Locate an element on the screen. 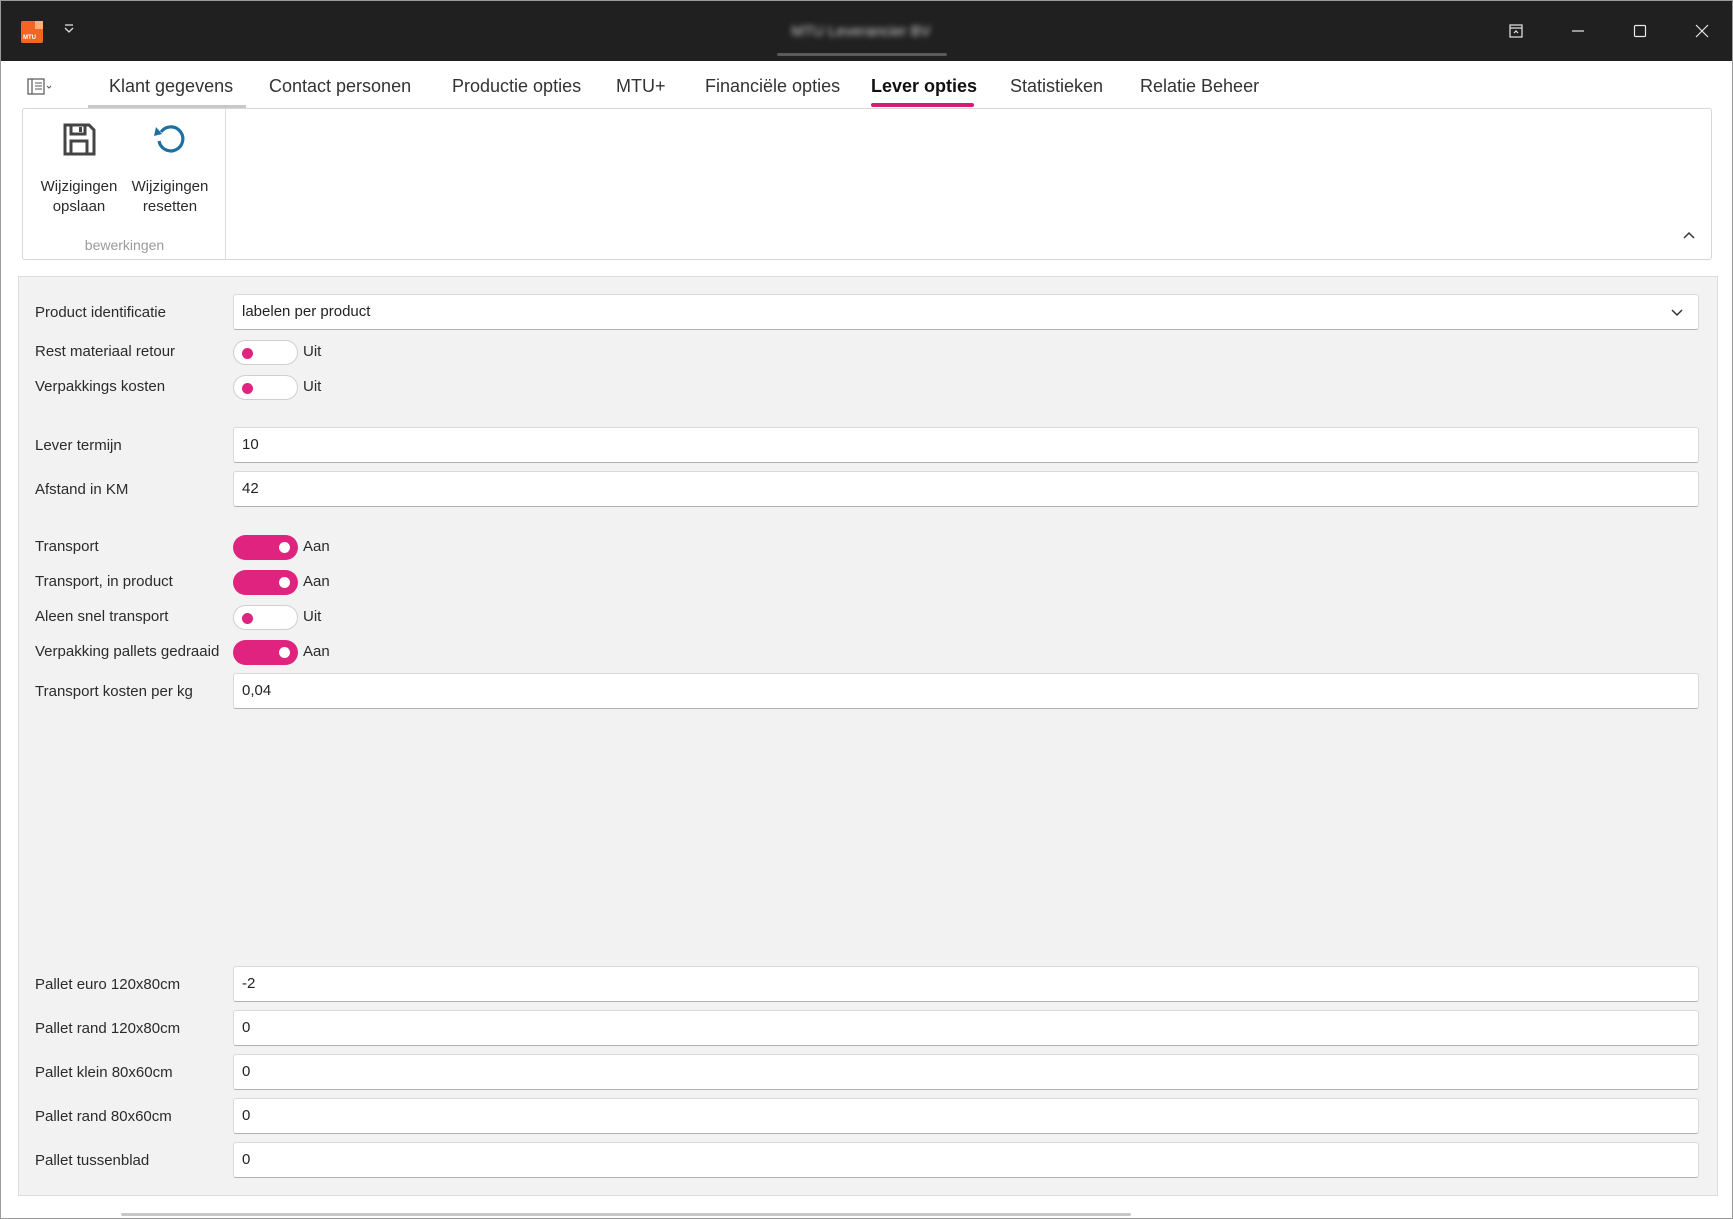  sidebar-toggle-icon is located at coordinates (41, 87).